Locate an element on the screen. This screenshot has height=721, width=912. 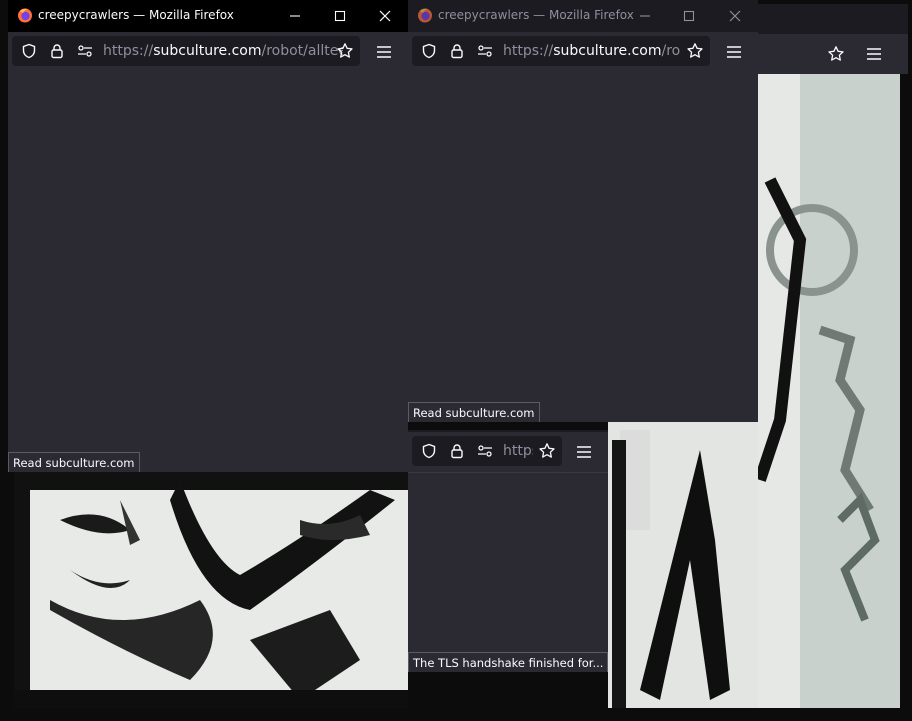
url-text: https://subculture.com/robot/ is located at coordinates (592, 51).